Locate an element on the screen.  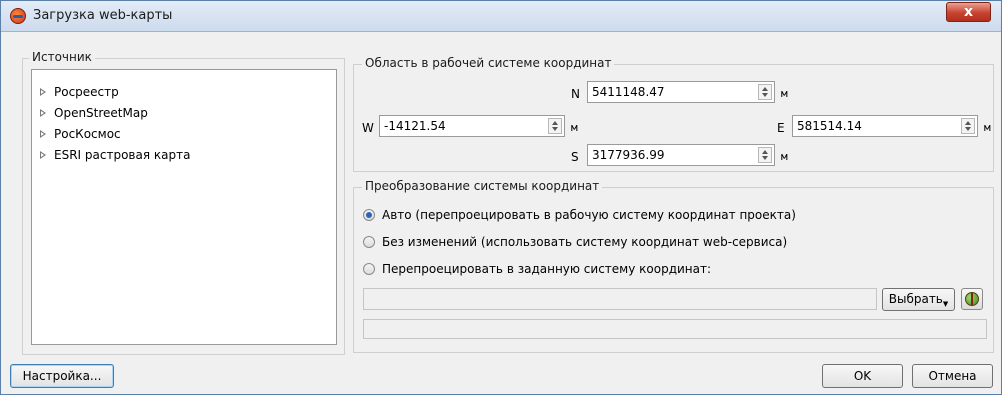
select-crs-button: Выбрать▼ is located at coordinates (918, 299).